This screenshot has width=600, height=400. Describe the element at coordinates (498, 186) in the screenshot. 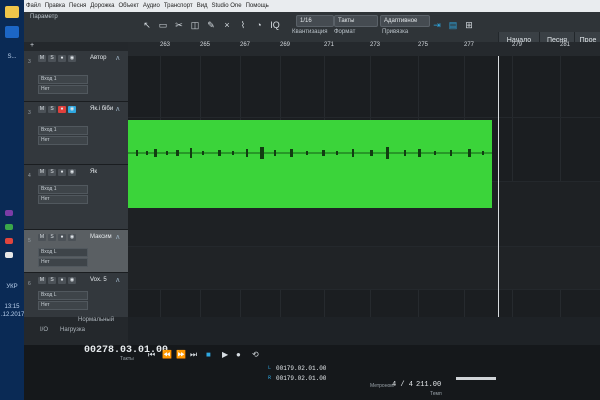

I see `playhead-cursor` at that location.